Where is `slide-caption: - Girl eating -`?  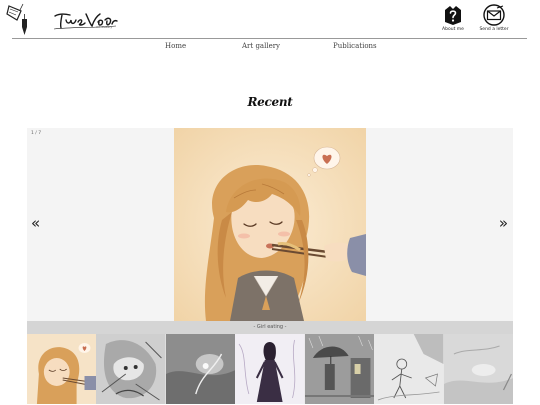 slide-caption: - Girl eating - is located at coordinates (270, 327).